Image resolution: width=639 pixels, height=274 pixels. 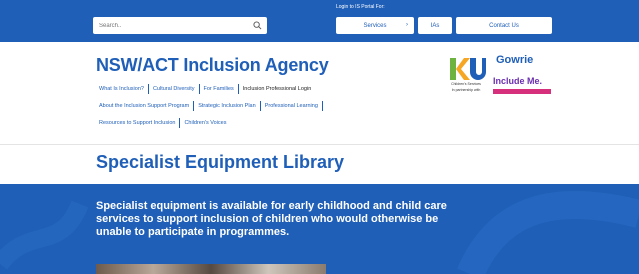 What do you see at coordinates (468, 69) in the screenshot?
I see `ku-logo-icon` at bounding box center [468, 69].